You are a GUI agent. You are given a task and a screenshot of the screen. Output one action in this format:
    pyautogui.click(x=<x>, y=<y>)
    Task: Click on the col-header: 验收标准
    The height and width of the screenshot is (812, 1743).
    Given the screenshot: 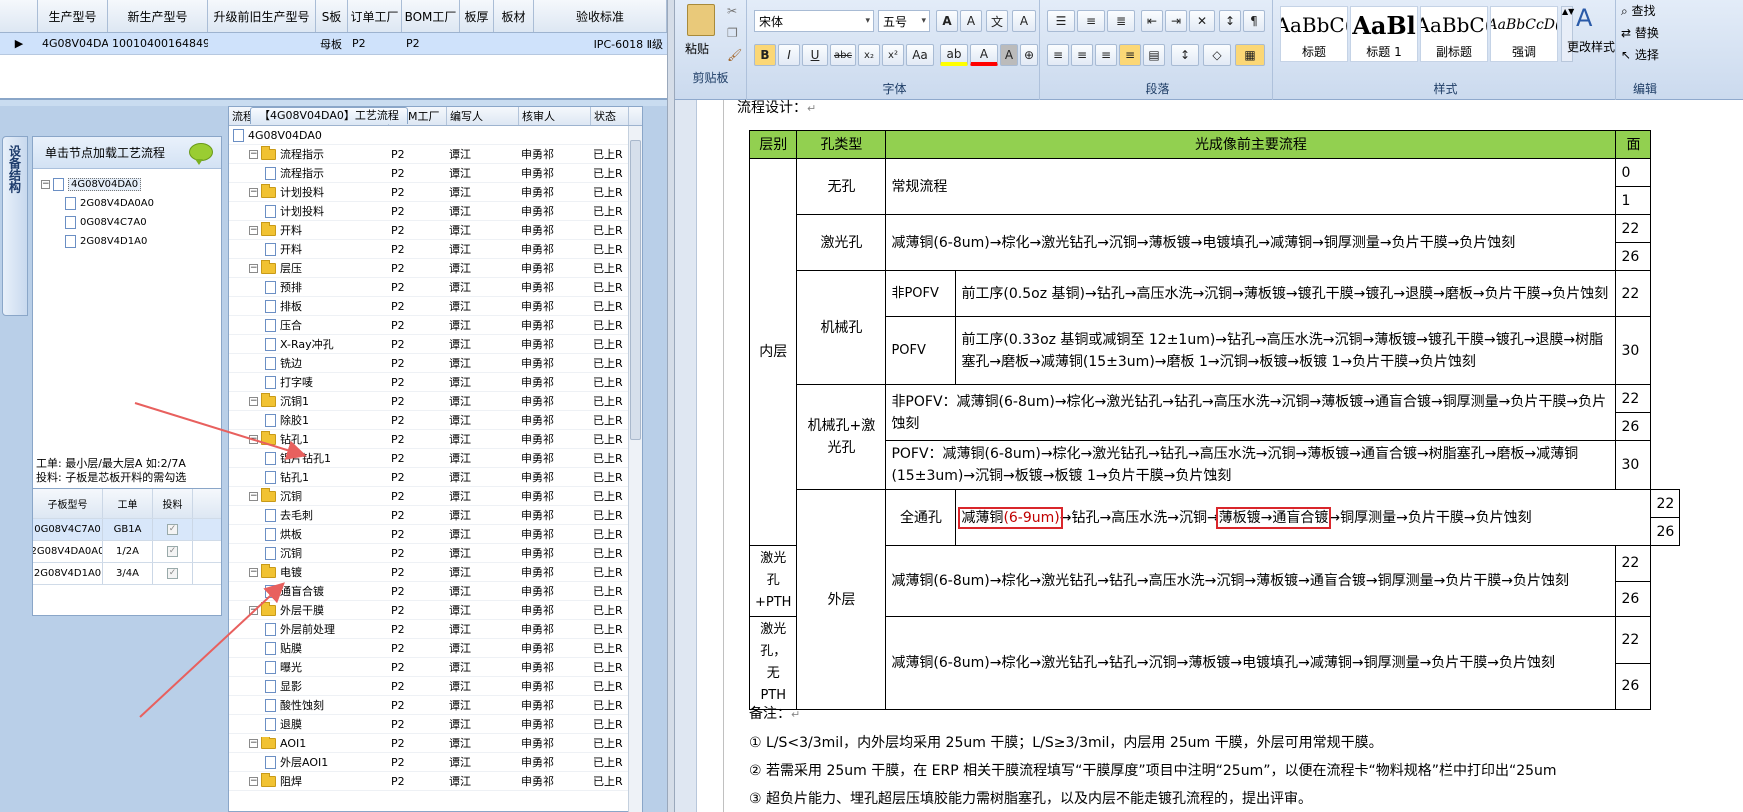 What is the action you would take?
    pyautogui.click(x=600, y=16)
    